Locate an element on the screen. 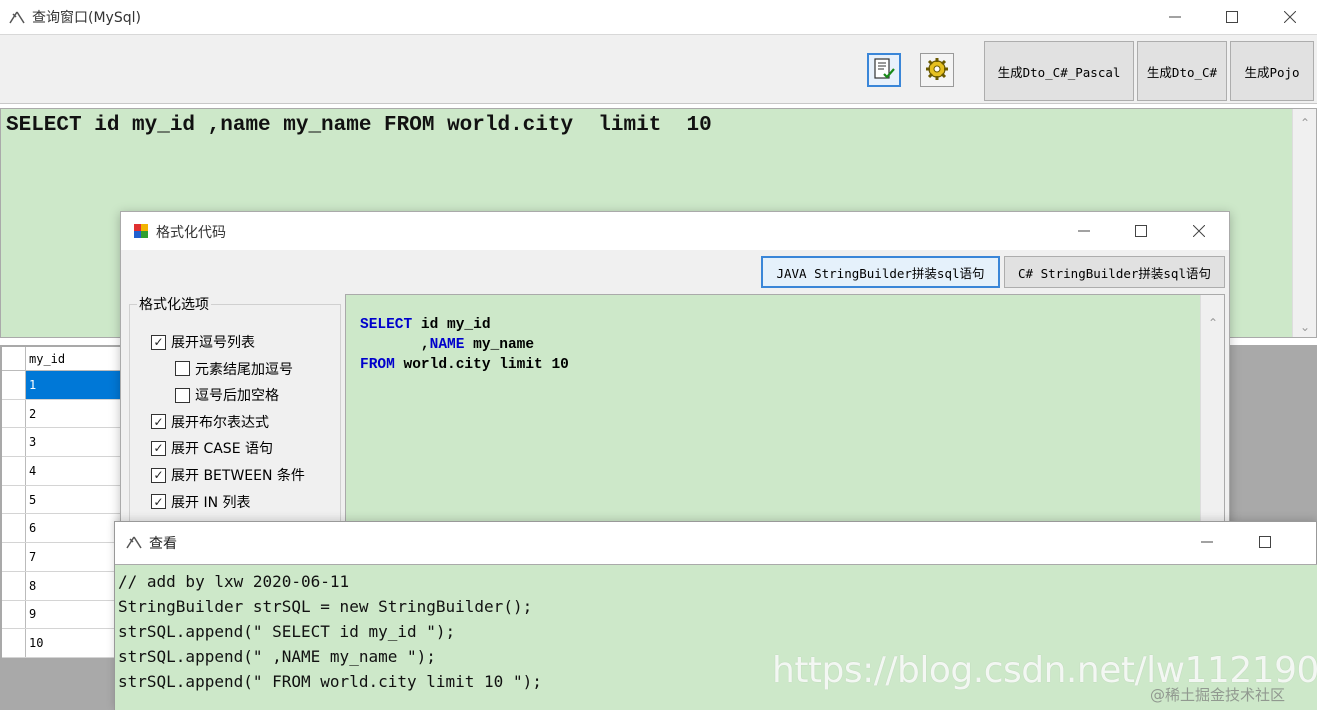  table-row: 1 is located at coordinates (62, 385).